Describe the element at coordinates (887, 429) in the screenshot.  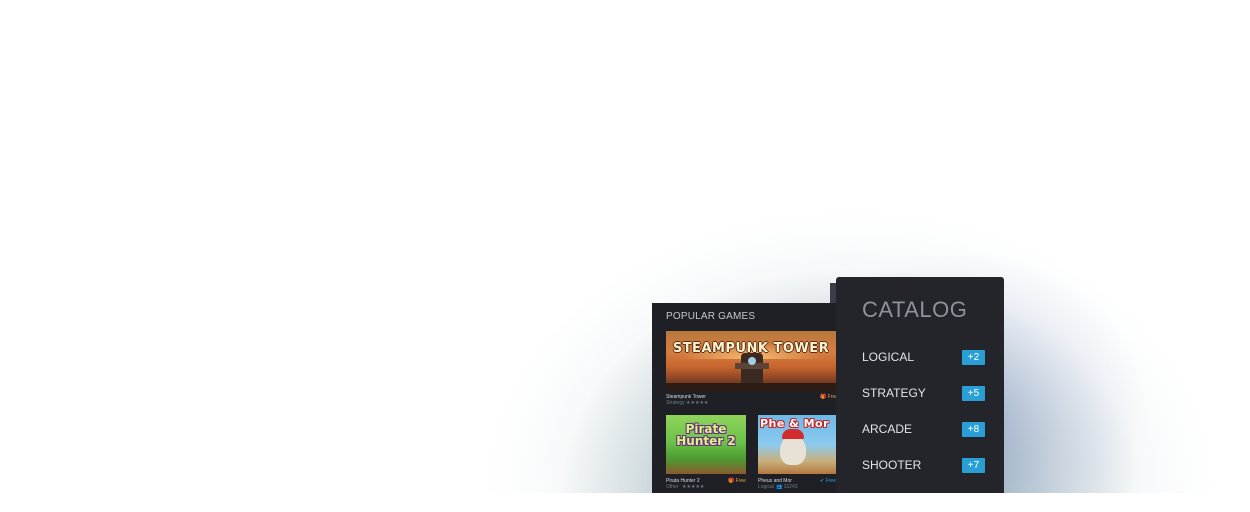
I see `catalog-item-label: ARCADE` at that location.